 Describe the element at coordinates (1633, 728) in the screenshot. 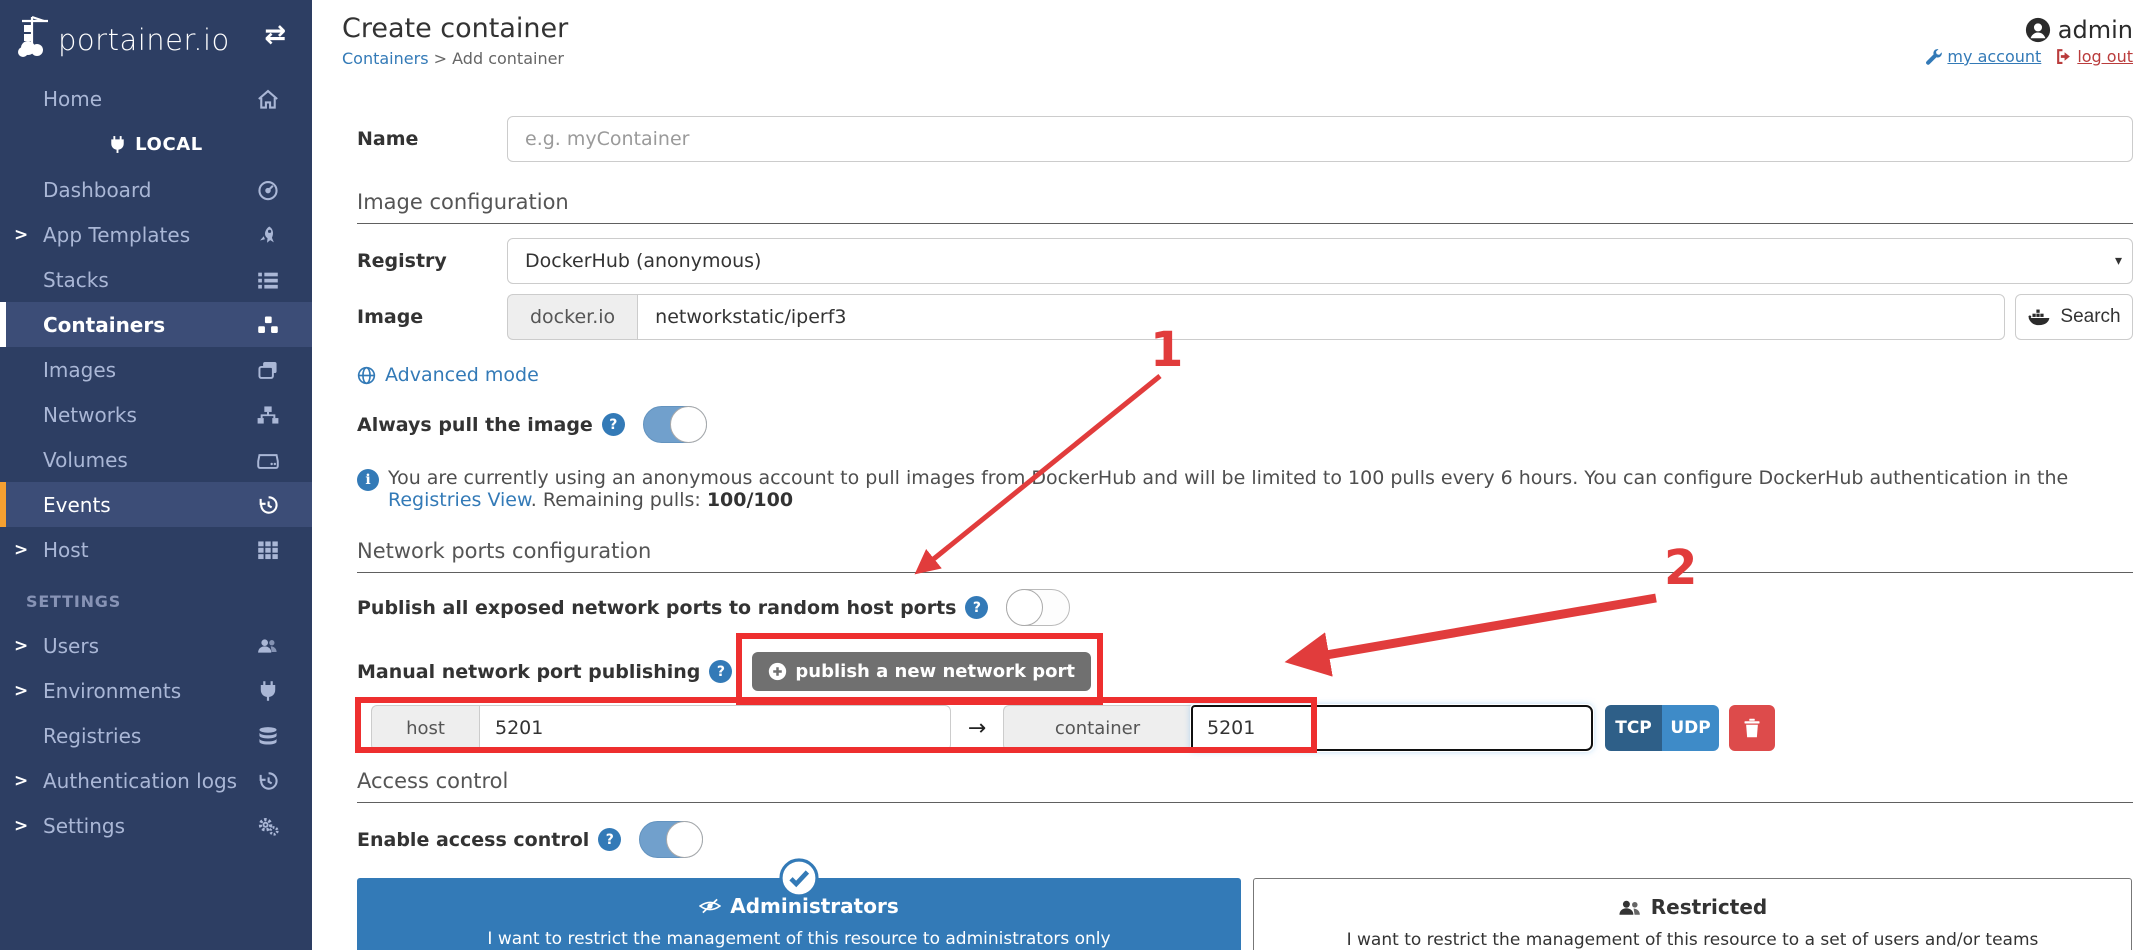

I see `tcp-button: TCP` at that location.